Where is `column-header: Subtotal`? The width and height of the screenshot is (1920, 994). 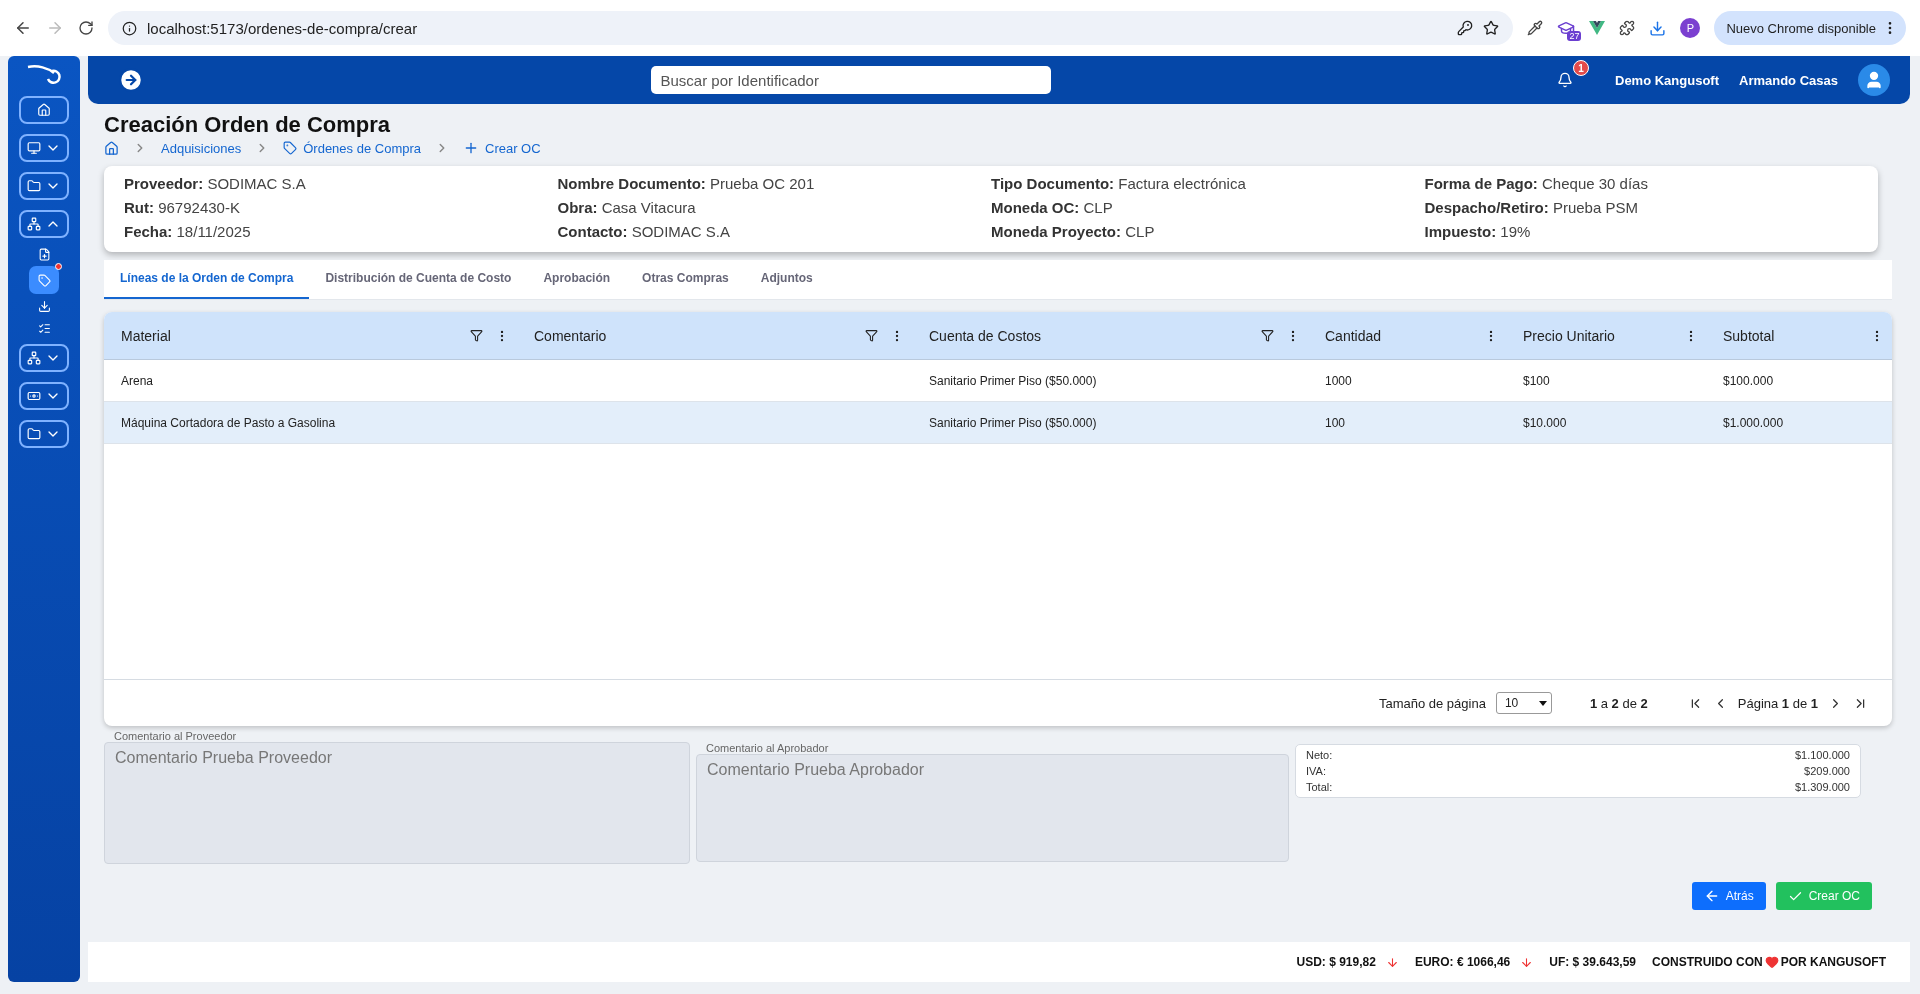
column-header: Subtotal is located at coordinates (1790, 335).